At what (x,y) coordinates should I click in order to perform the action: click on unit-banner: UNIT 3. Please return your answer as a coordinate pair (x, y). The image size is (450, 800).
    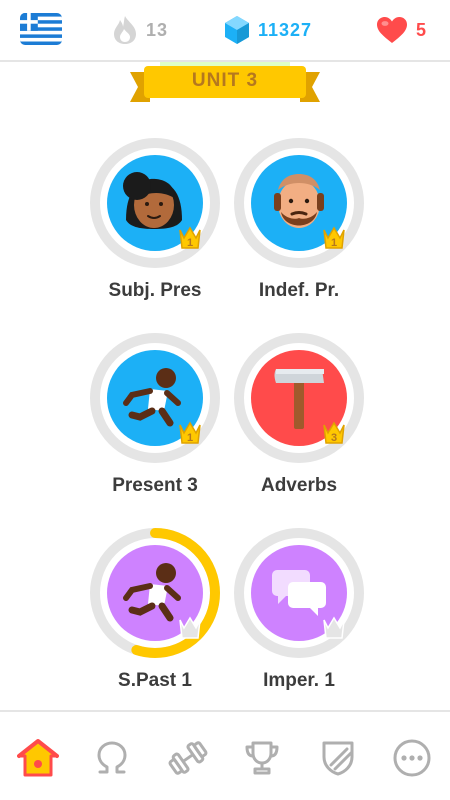
    Looking at the image, I should click on (225, 84).